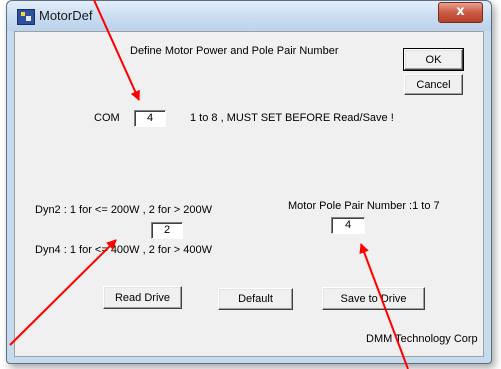 The width and height of the screenshot is (501, 369). What do you see at coordinates (422, 339) in the screenshot?
I see `company-label: DMM Technology Corp` at bounding box center [422, 339].